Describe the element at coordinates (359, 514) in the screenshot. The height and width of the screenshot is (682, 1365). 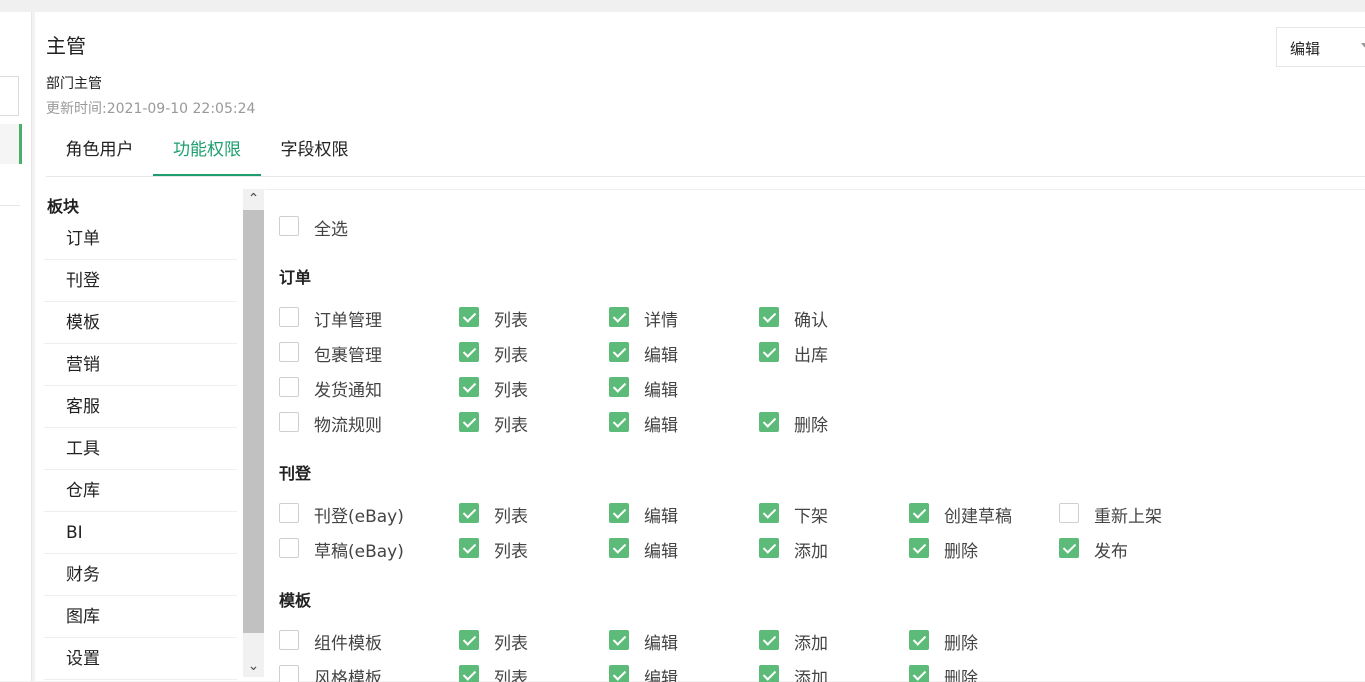
I see `permission-group-label: 刊登(eBay)` at that location.